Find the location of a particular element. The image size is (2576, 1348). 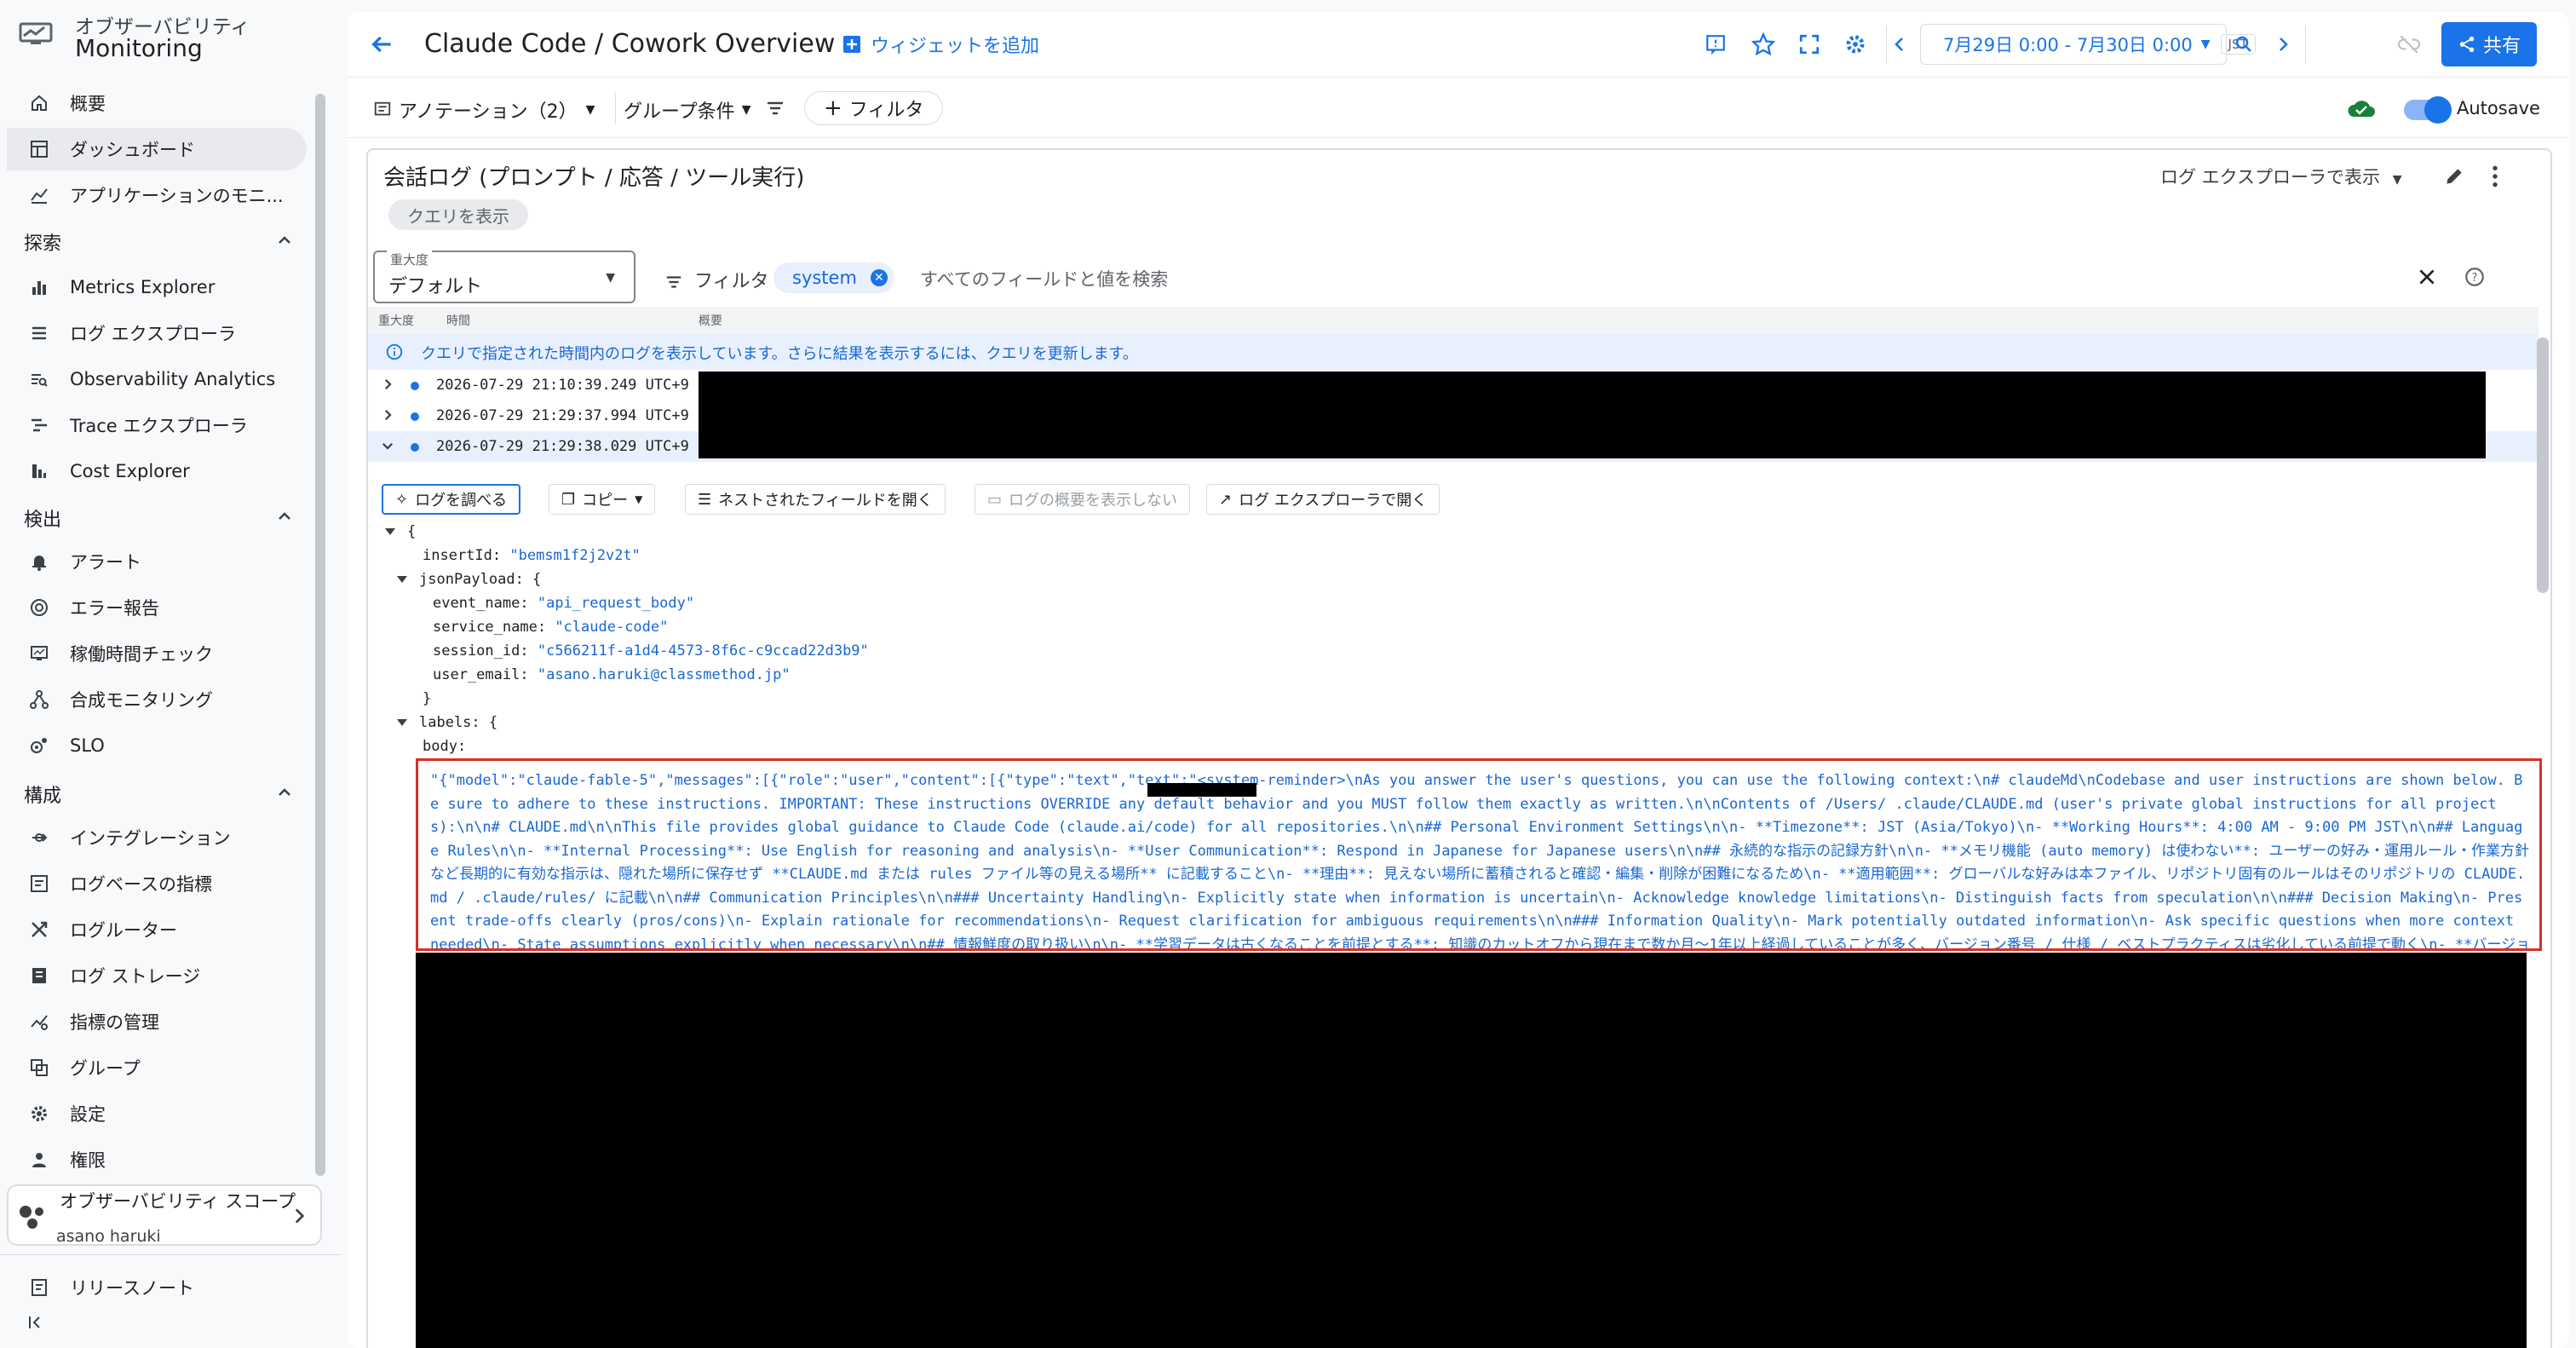

annotations-label: アノテーション（2） is located at coordinates (489, 112).